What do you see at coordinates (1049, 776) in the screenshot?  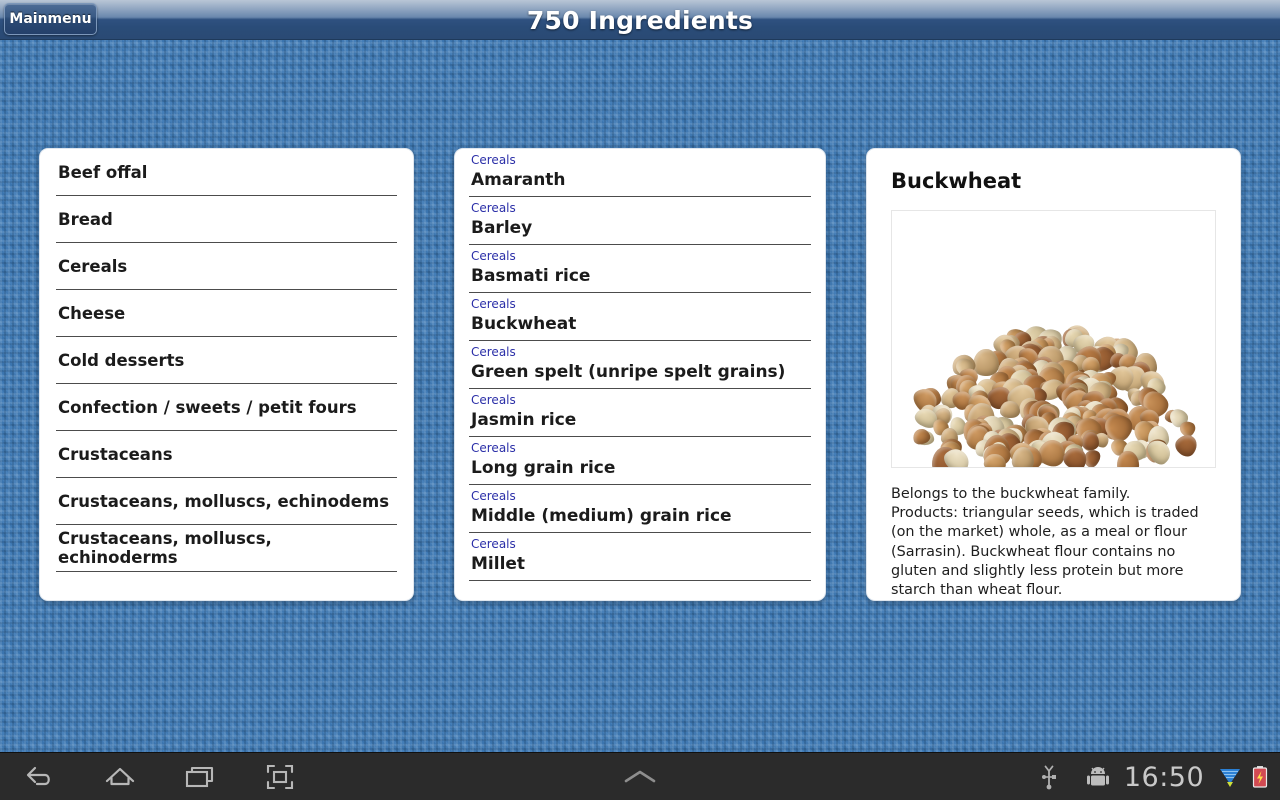 I see `usb-icon` at bounding box center [1049, 776].